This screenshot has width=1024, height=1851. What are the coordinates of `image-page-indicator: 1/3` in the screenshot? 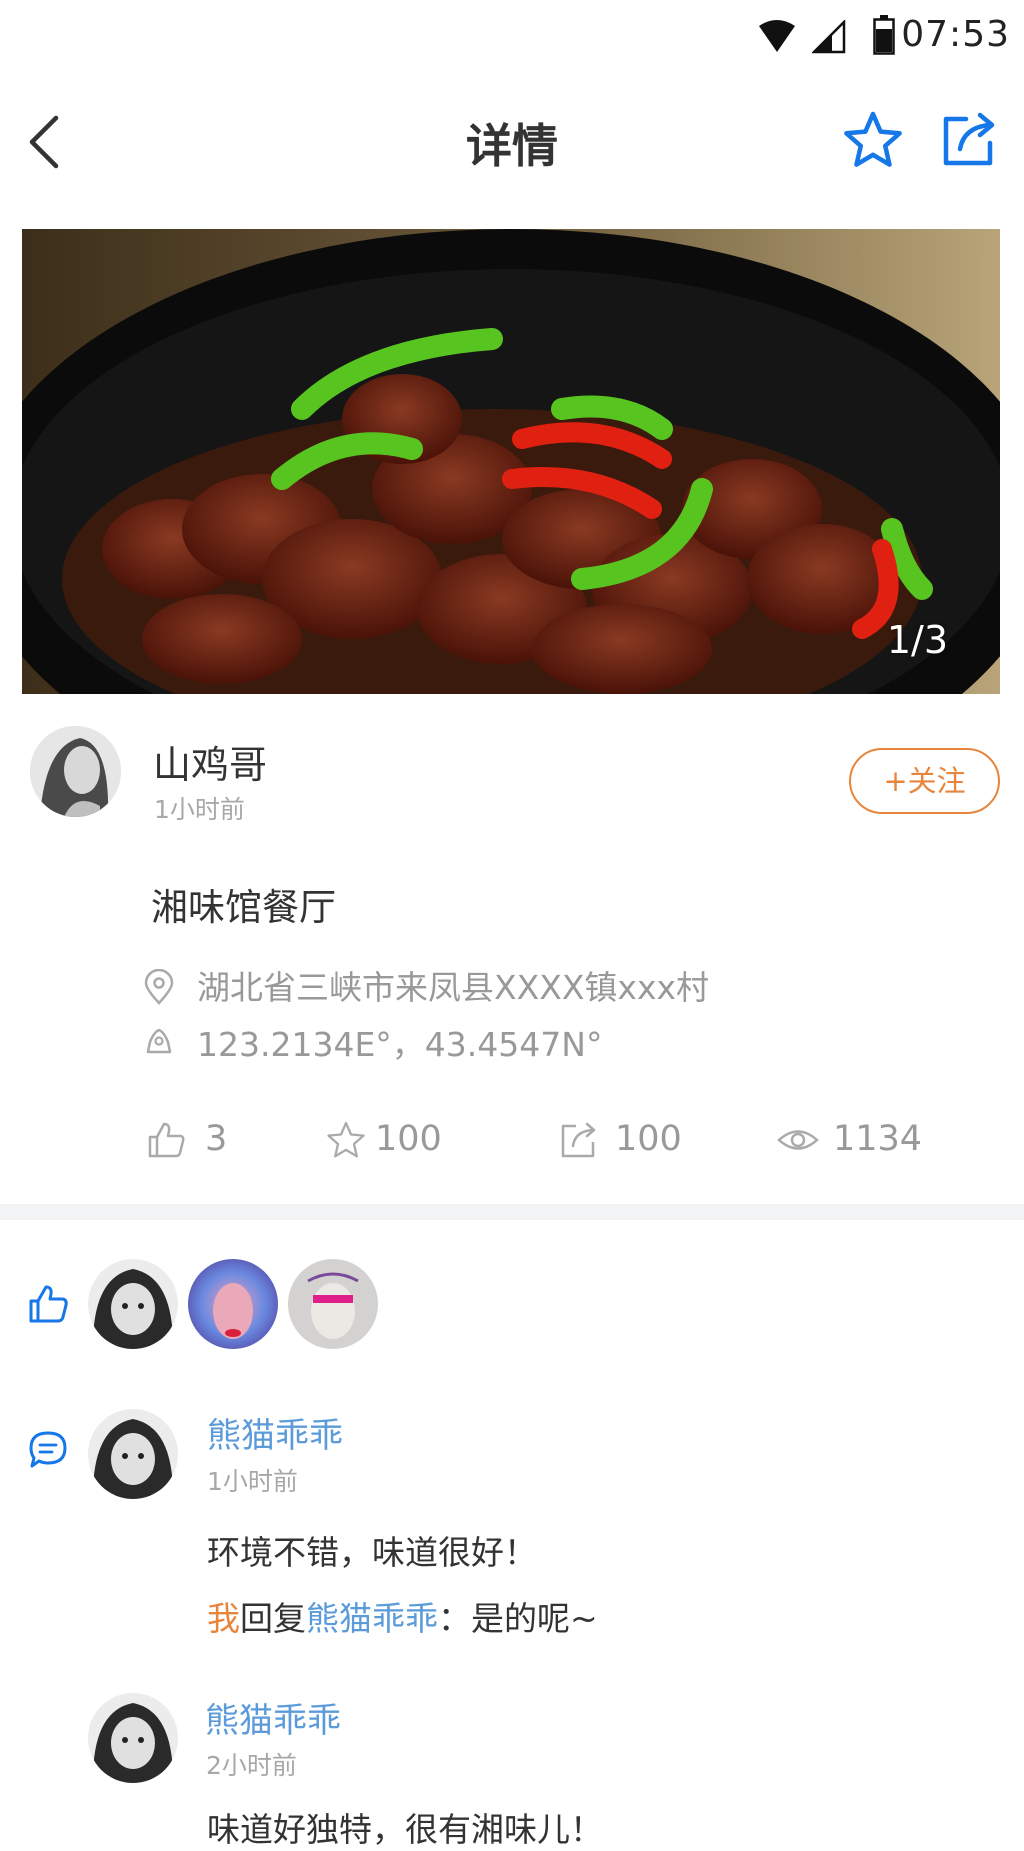 It's located at (917, 640).